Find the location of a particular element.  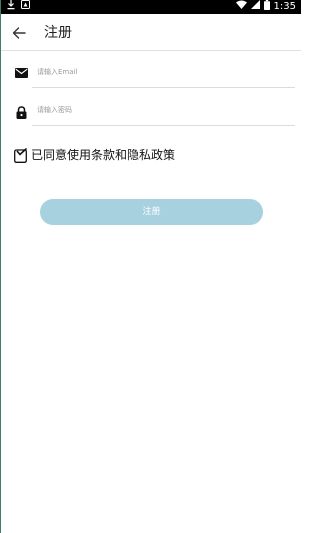

arrow-left-icon is located at coordinates (19, 33).